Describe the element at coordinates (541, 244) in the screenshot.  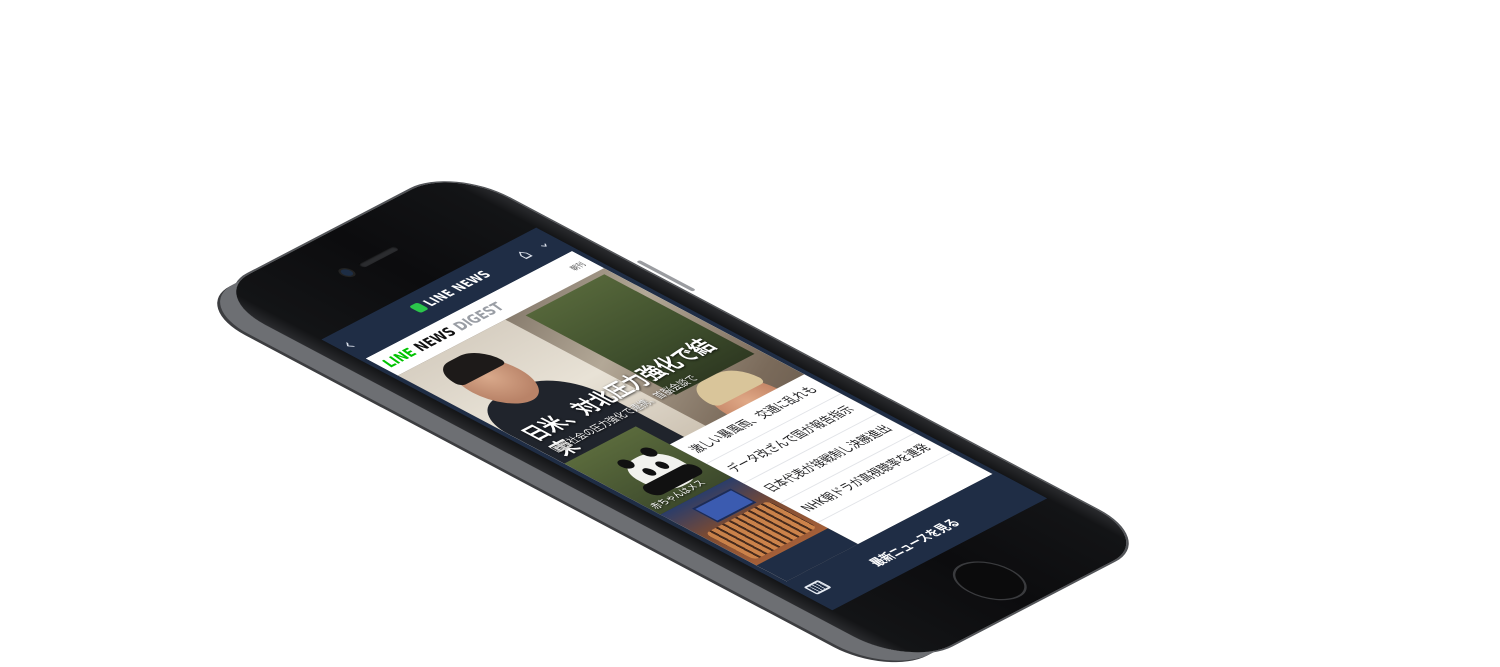
I see `chevron-down-icon: ⌄` at that location.